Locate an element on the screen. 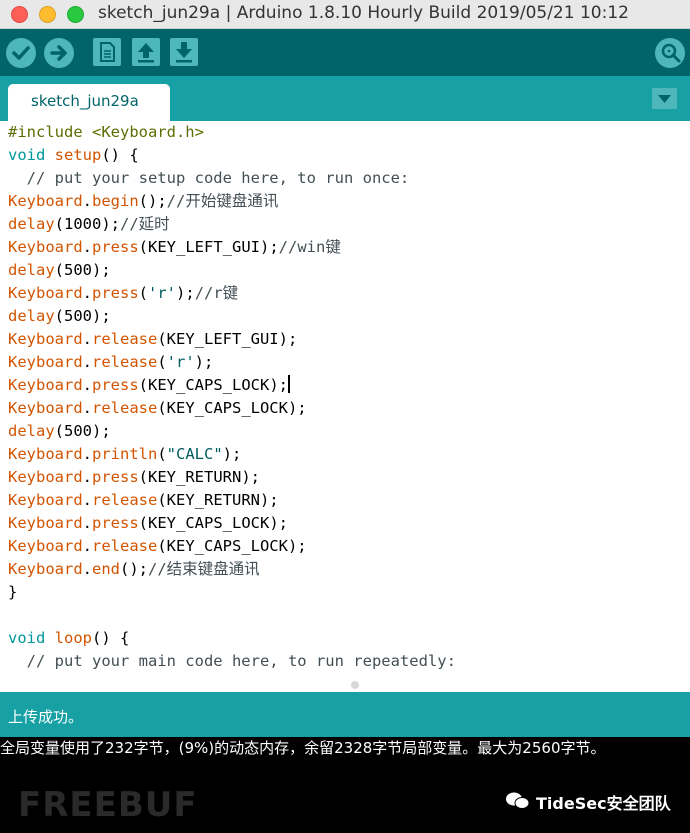  save-icon is located at coordinates (184, 52).